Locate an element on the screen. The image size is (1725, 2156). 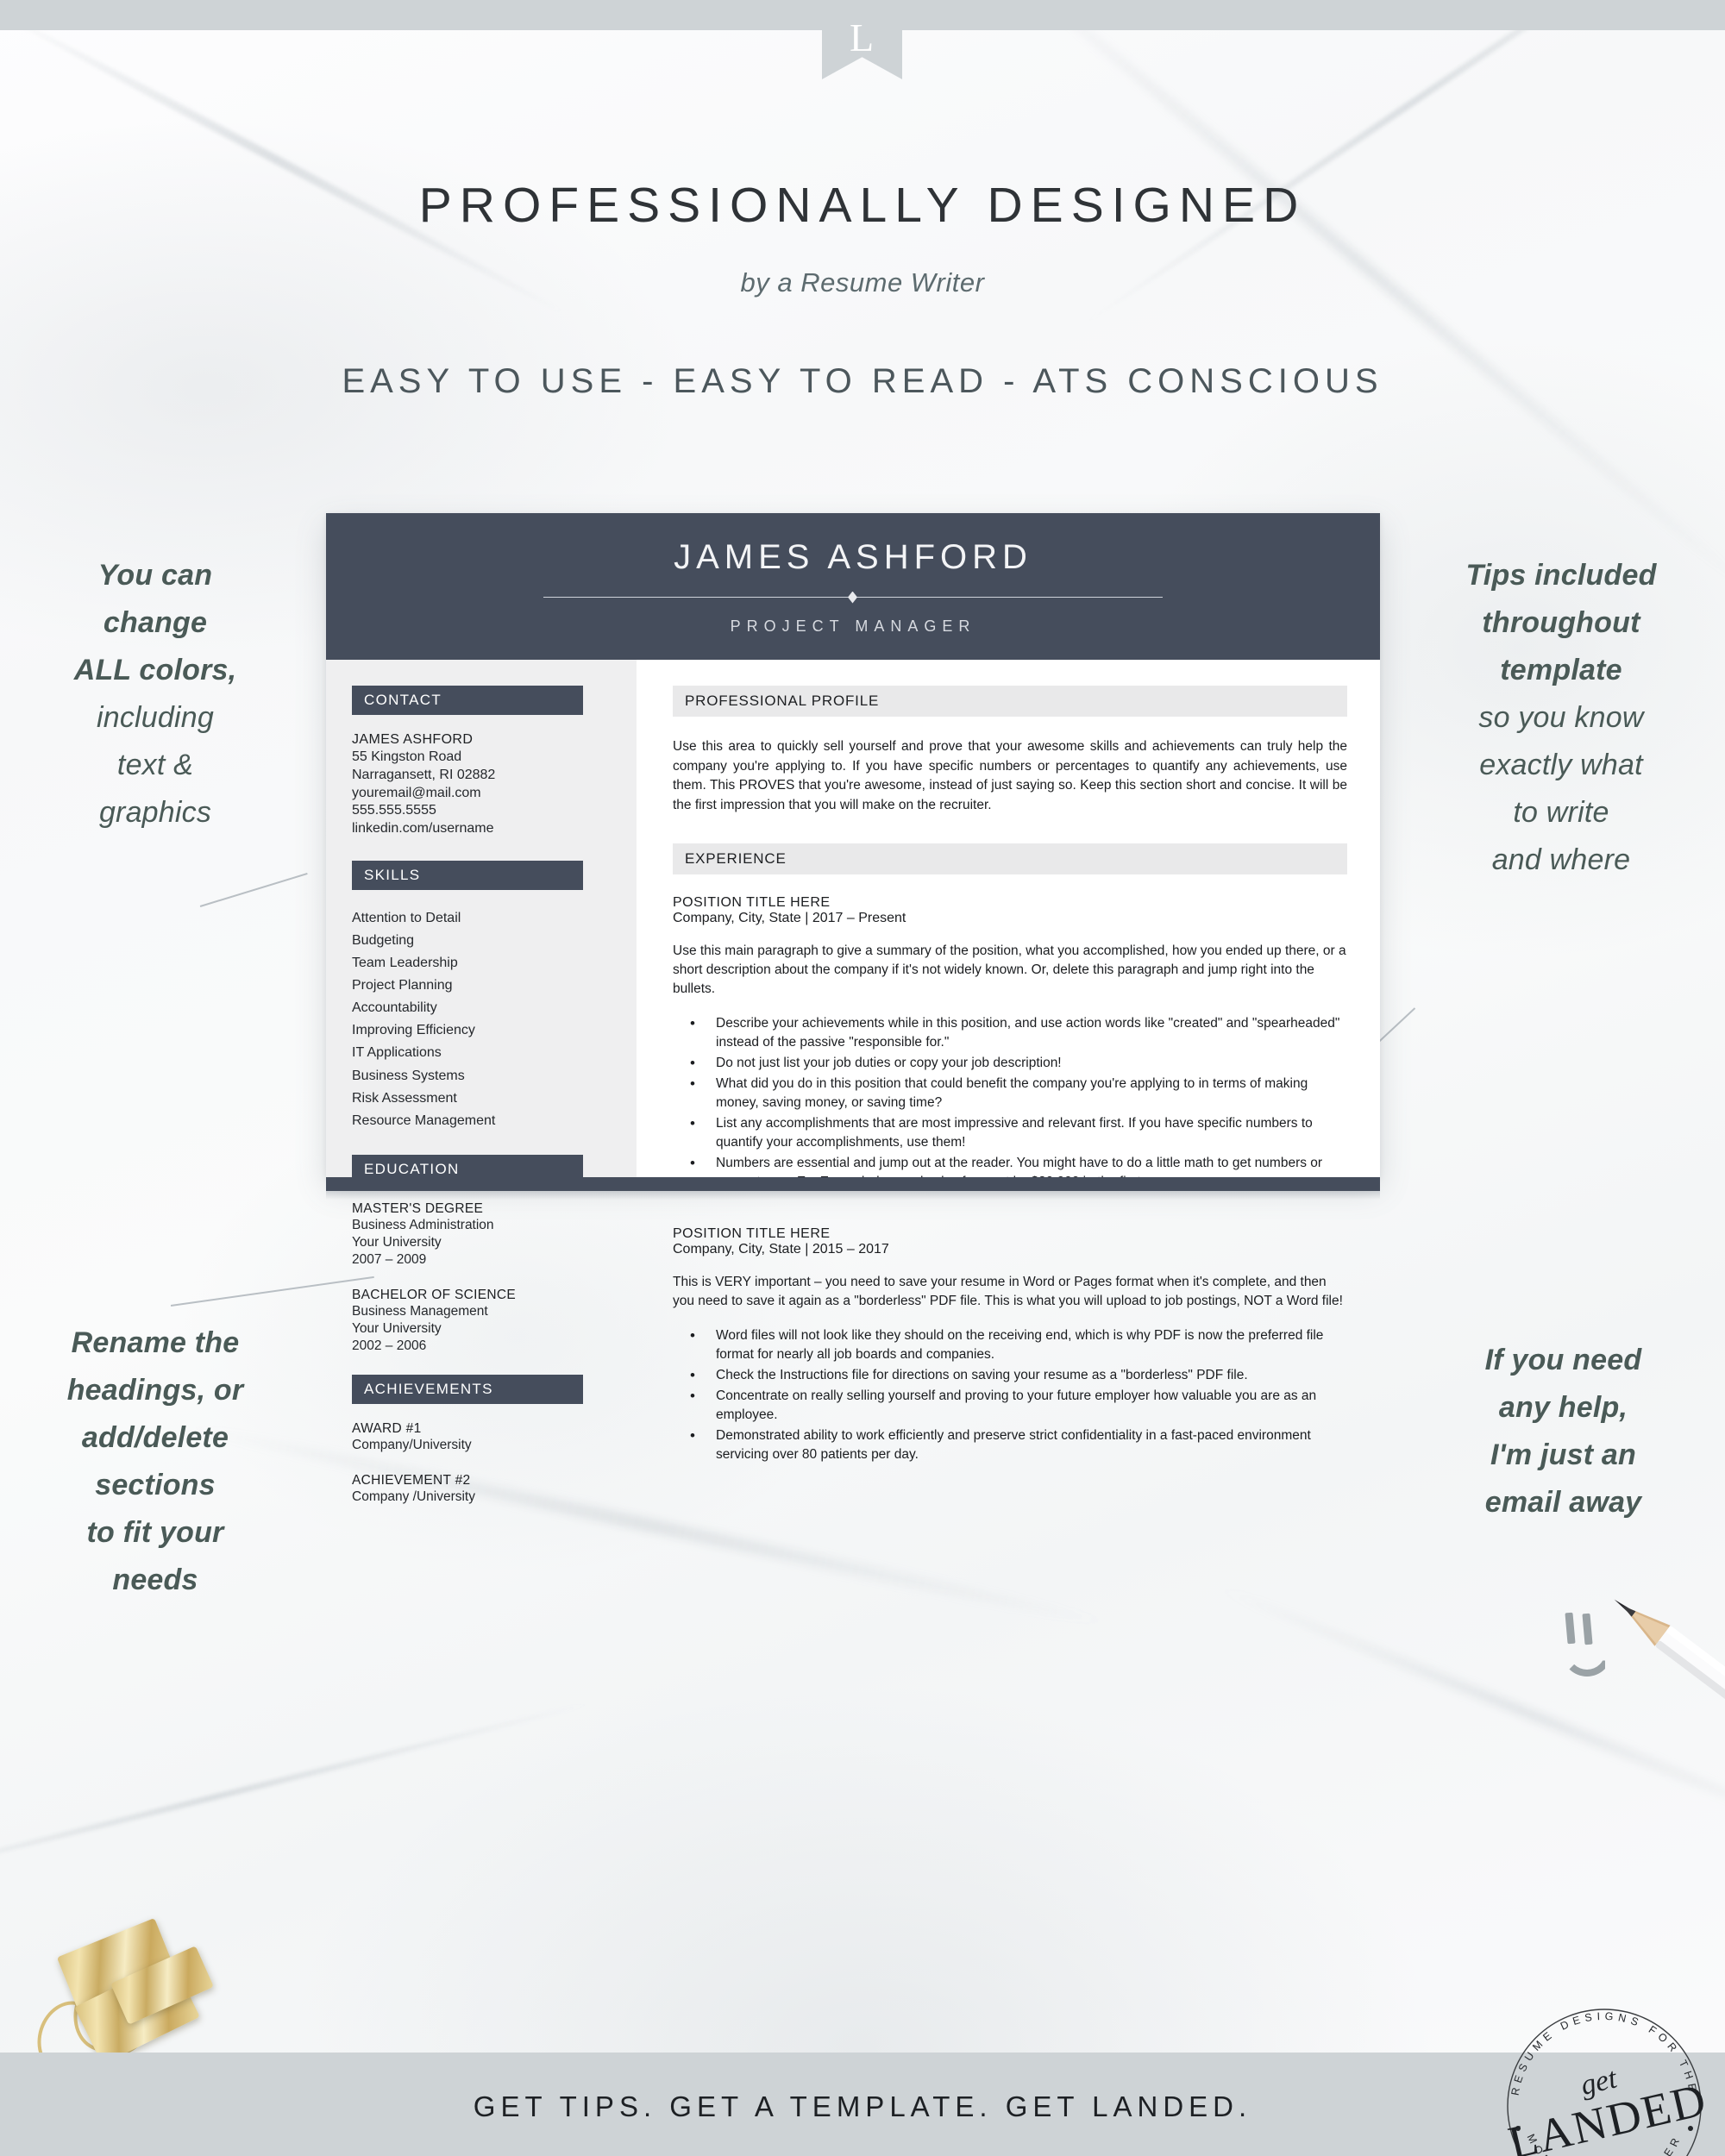
resume-header: JAMES ASHFORD PROJECT MANAGER is located at coordinates (853, 586).